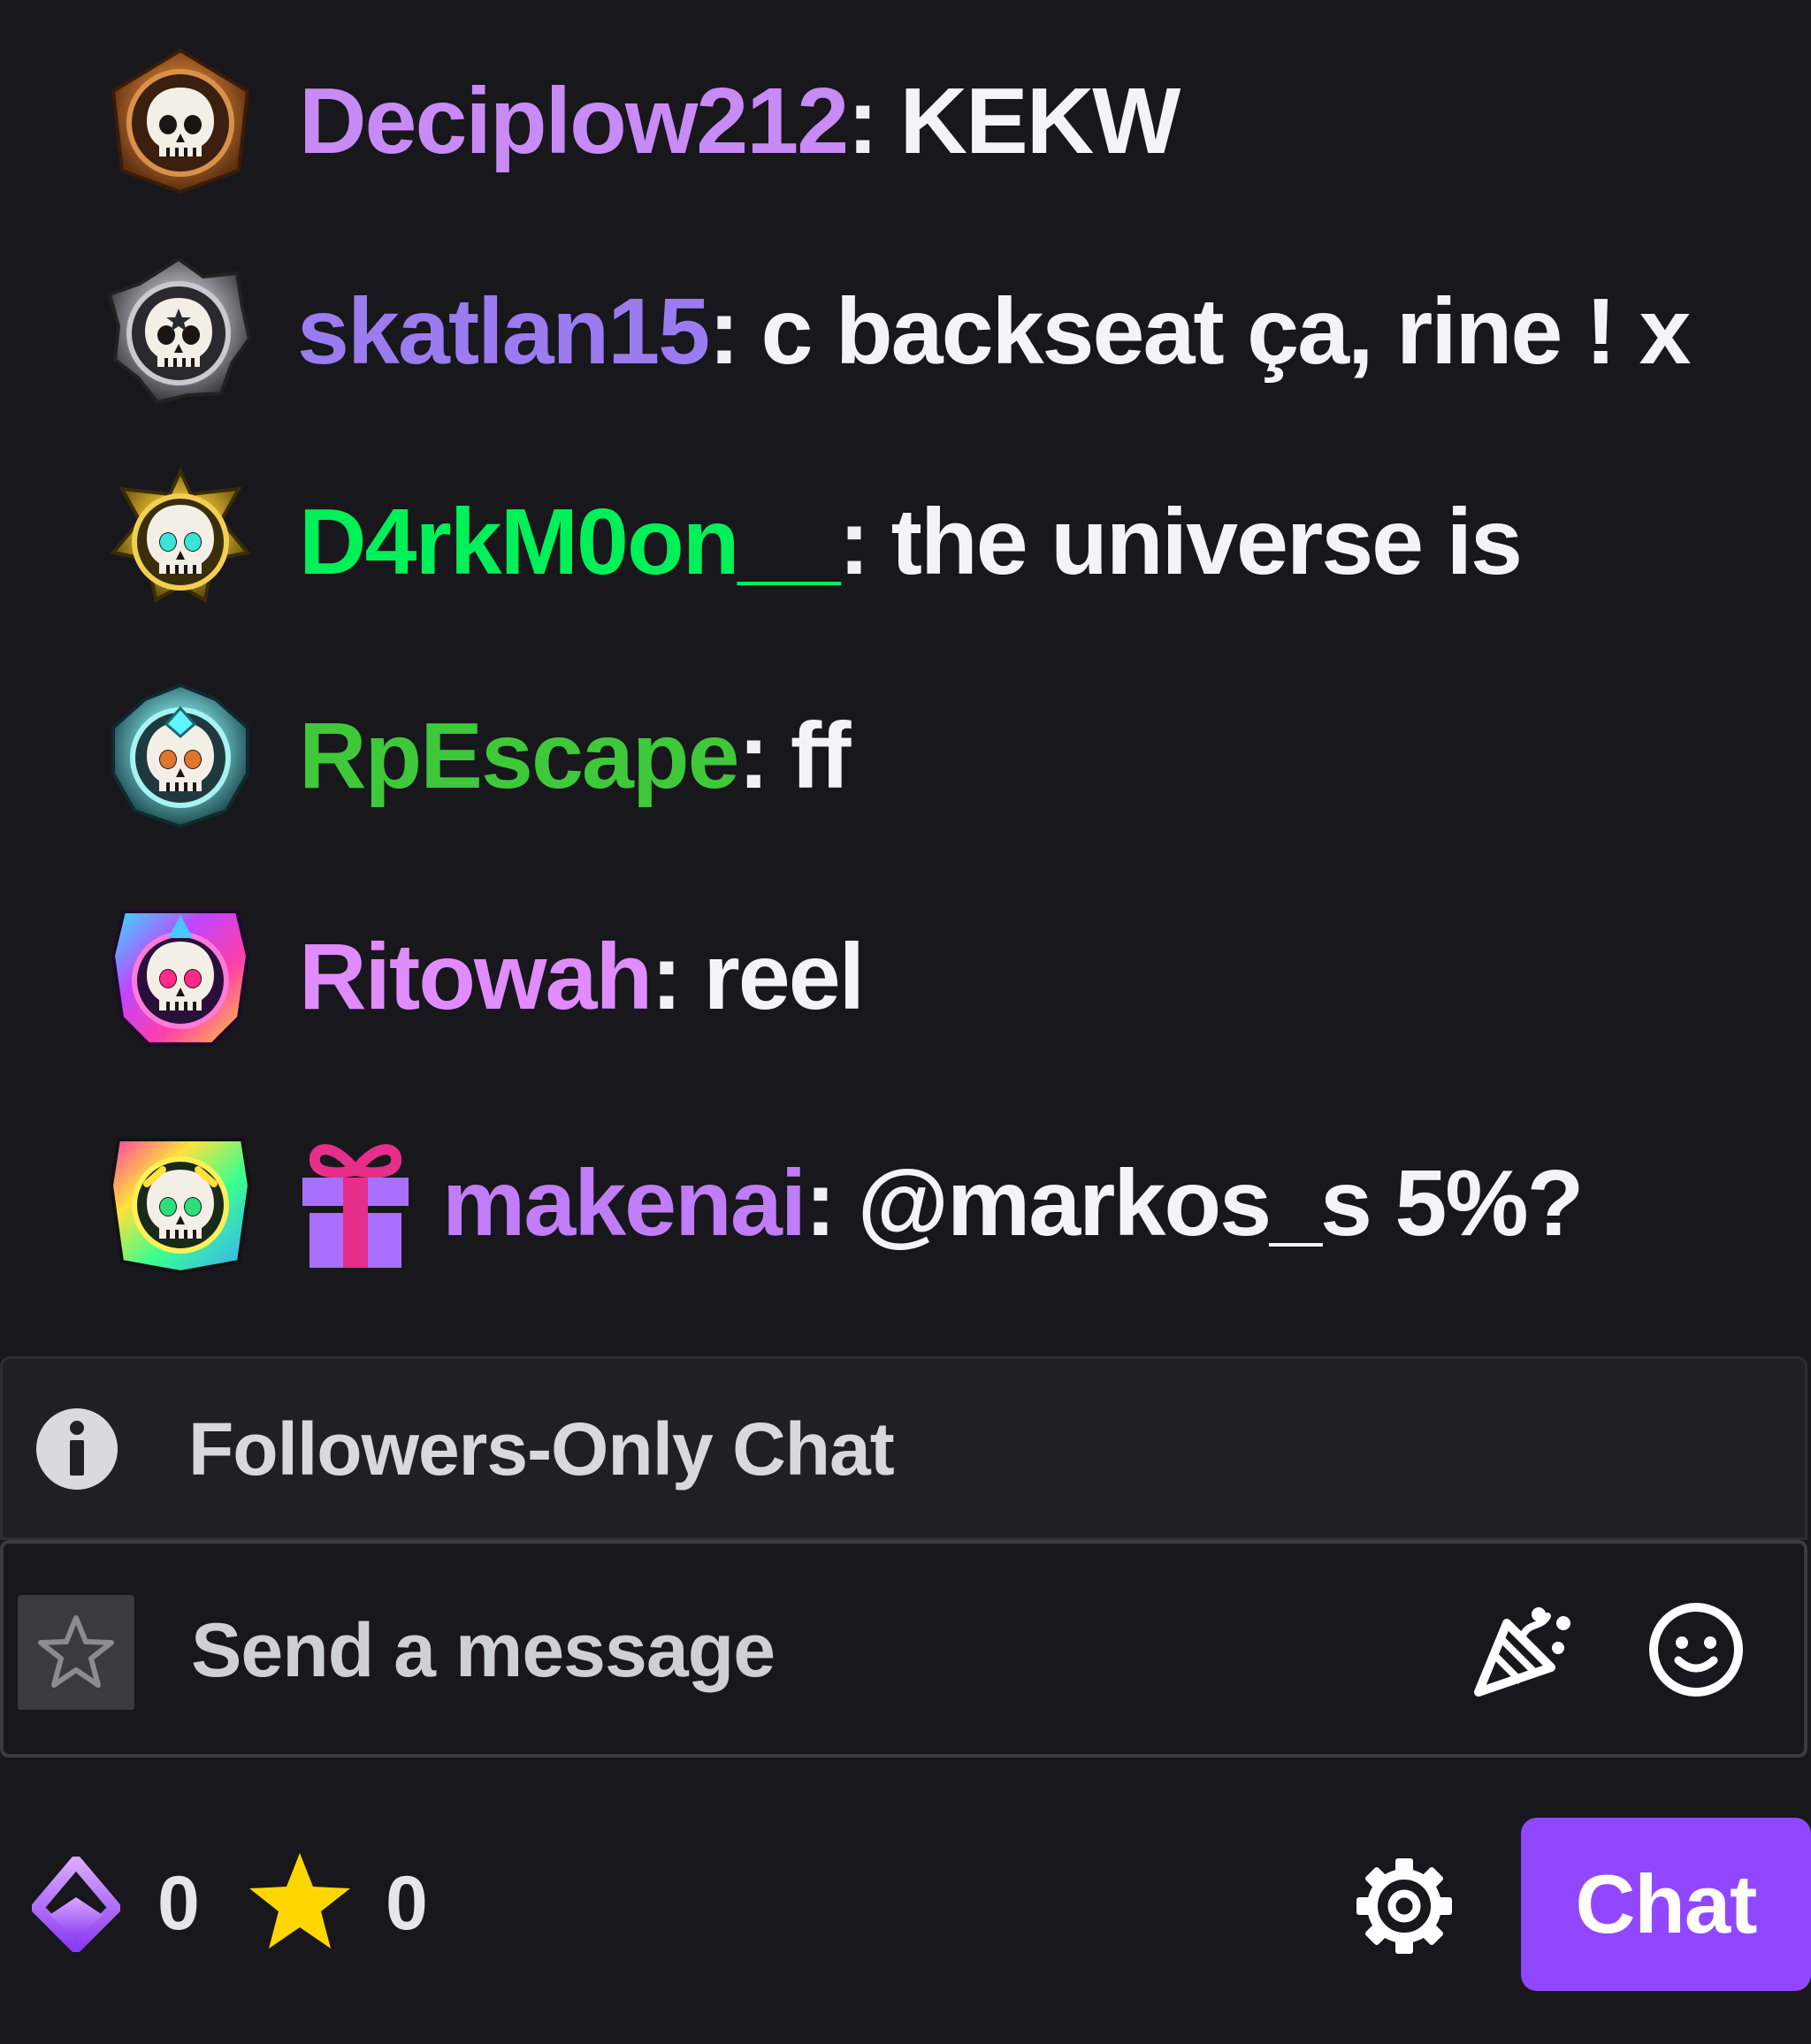 The width and height of the screenshot is (1811, 2044). What do you see at coordinates (180, 1203) in the screenshot?
I see `rainbow-skull-badge-icon` at bounding box center [180, 1203].